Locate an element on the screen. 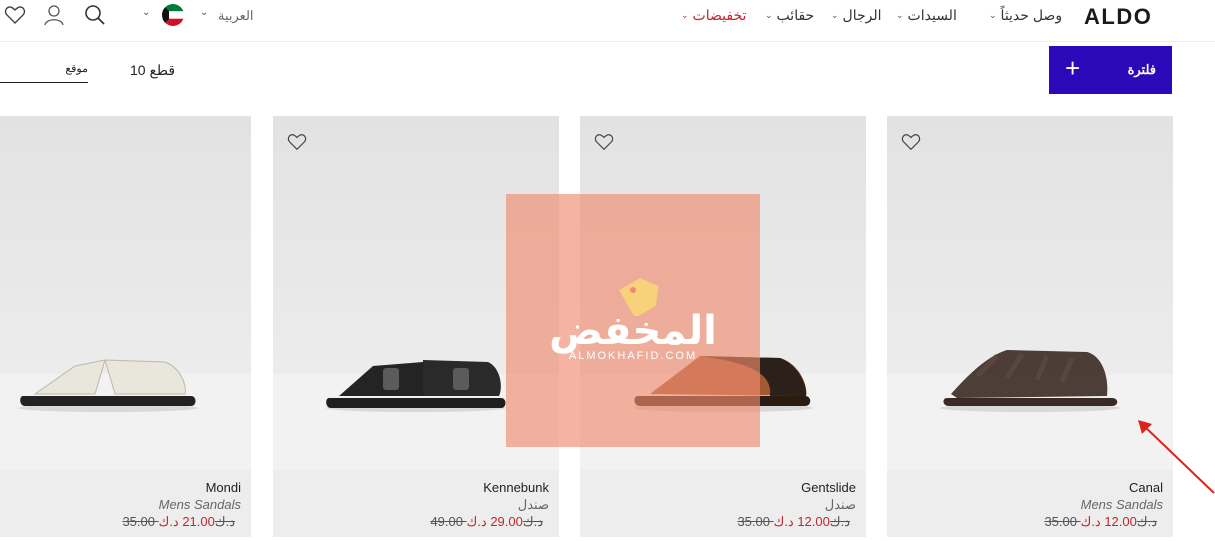 The image size is (1215, 541). heart-icon is located at coordinates (15, 15).